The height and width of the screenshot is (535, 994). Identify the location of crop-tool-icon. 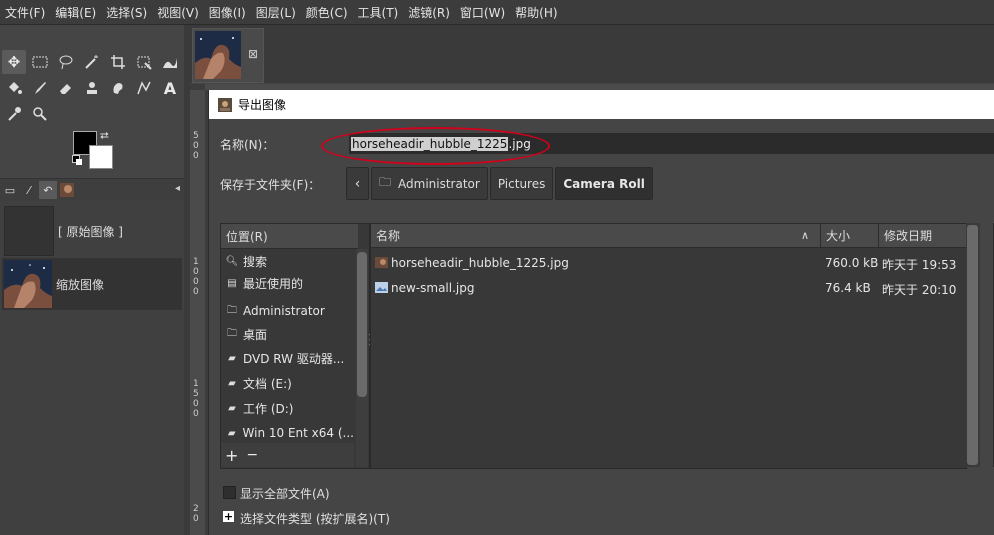
(118, 62).